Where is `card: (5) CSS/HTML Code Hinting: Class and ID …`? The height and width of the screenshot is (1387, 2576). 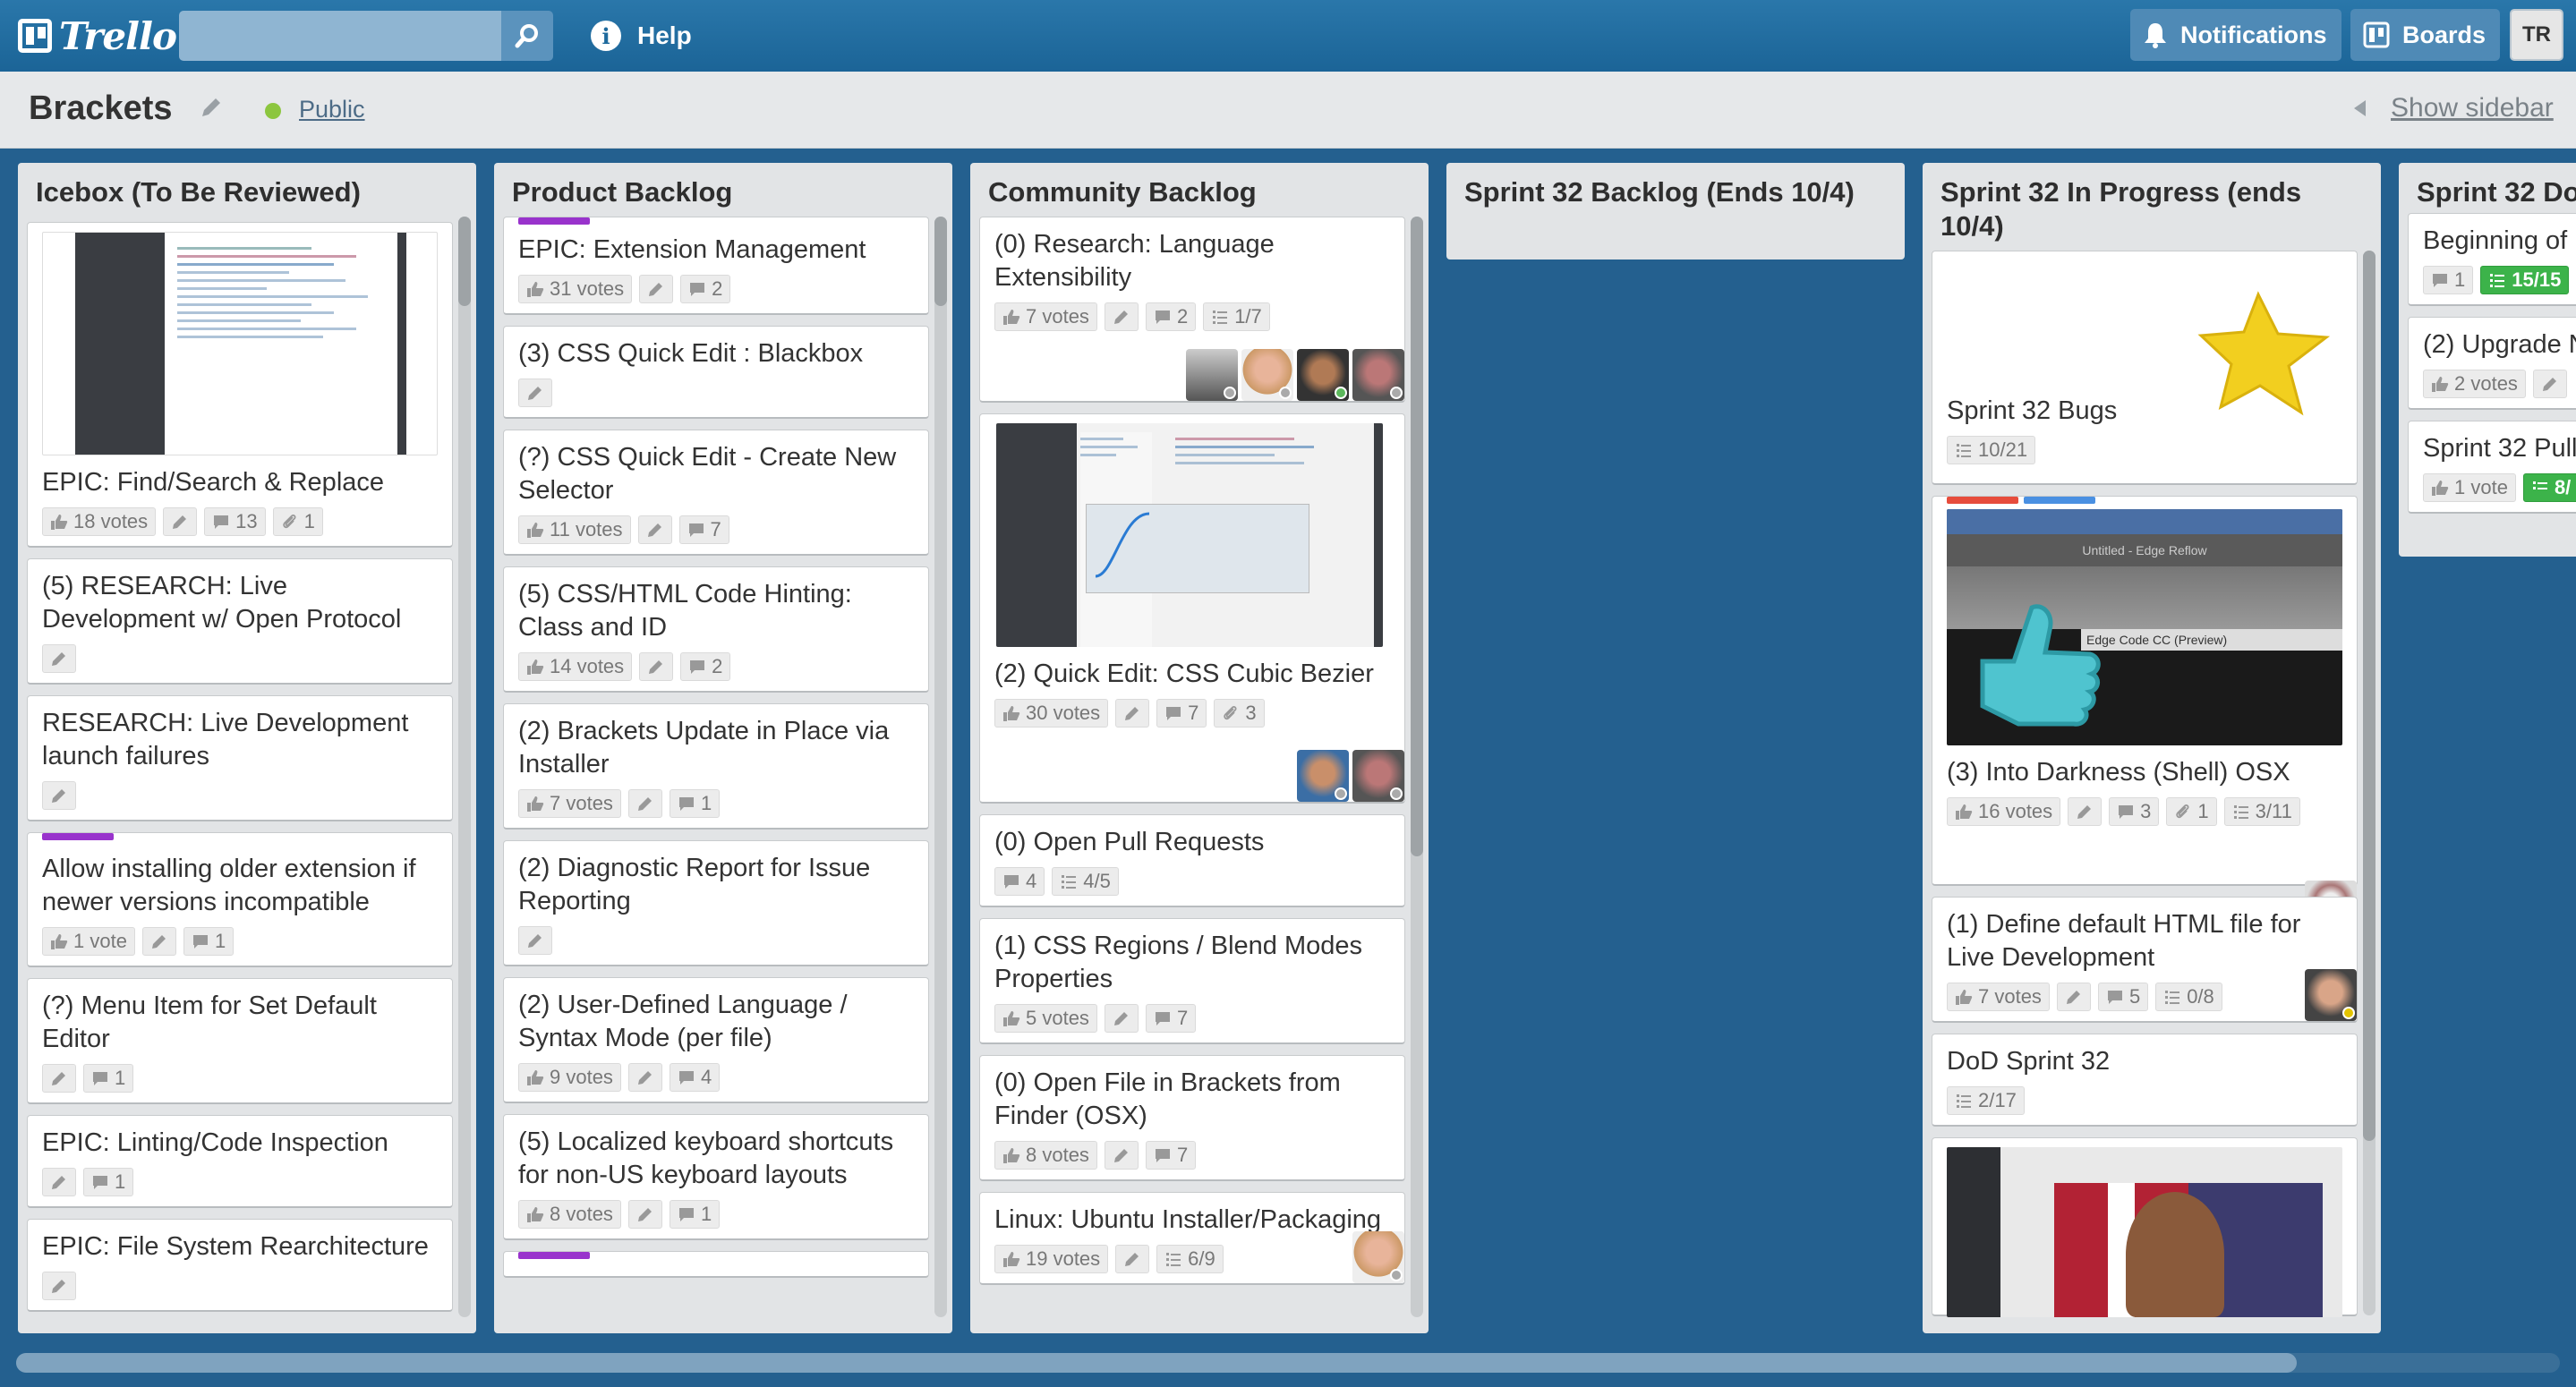
card: (5) CSS/HTML Code Hinting: Class and ID … is located at coordinates (716, 630).